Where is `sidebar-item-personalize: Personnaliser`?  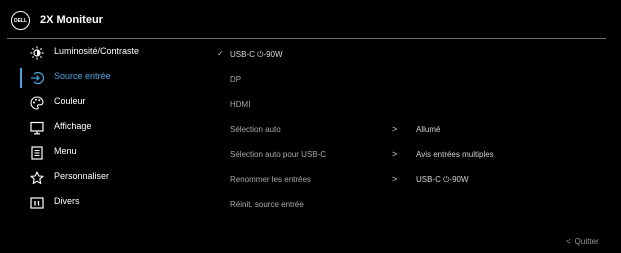 sidebar-item-personalize: Personnaliser is located at coordinates (95, 178).